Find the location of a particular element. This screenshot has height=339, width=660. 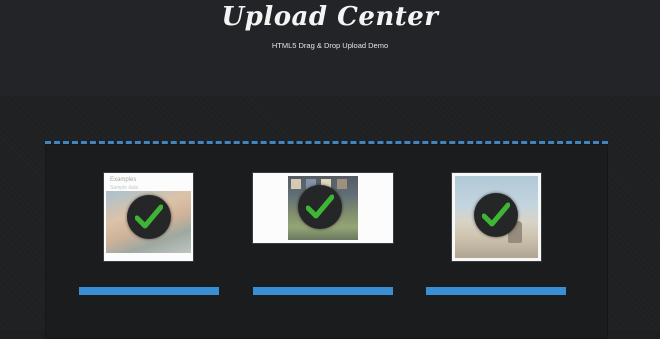

page-subtitle: HTML5 Drag & Drop Upload Demo is located at coordinates (330, 45).